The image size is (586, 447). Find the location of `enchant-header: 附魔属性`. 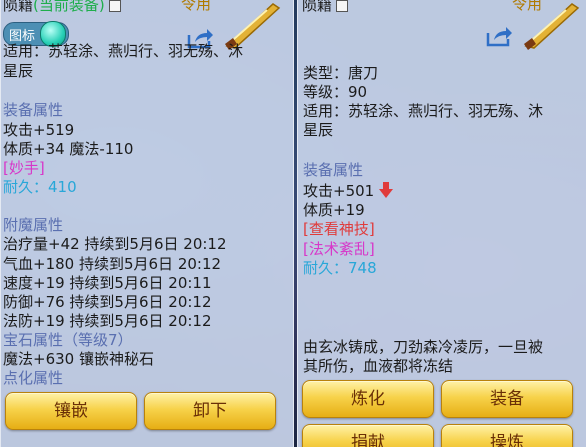

enchant-header: 附魔属性 is located at coordinates (33, 225).